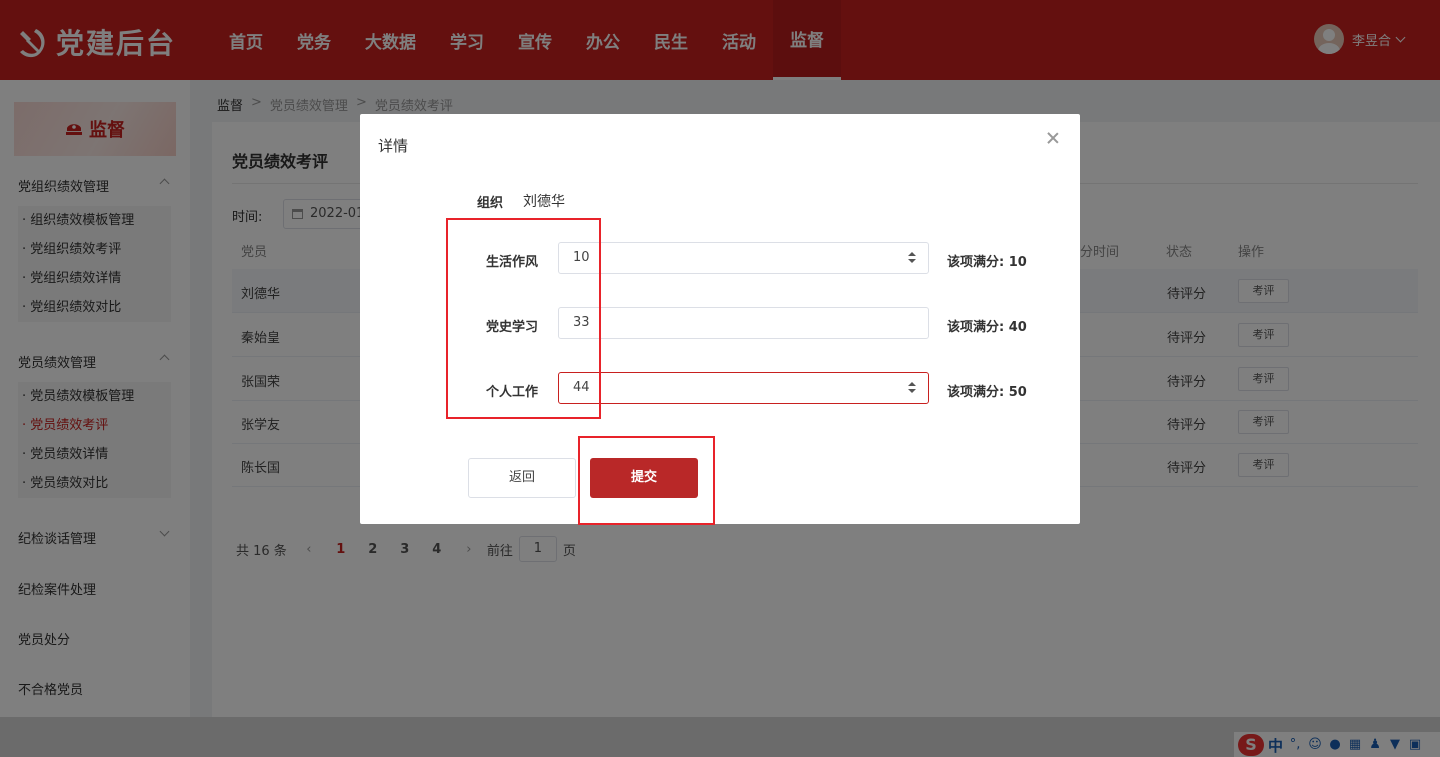 The image size is (1440, 757). I want to click on full-score-personal-work: 该项满分: 50, so click(987, 392).